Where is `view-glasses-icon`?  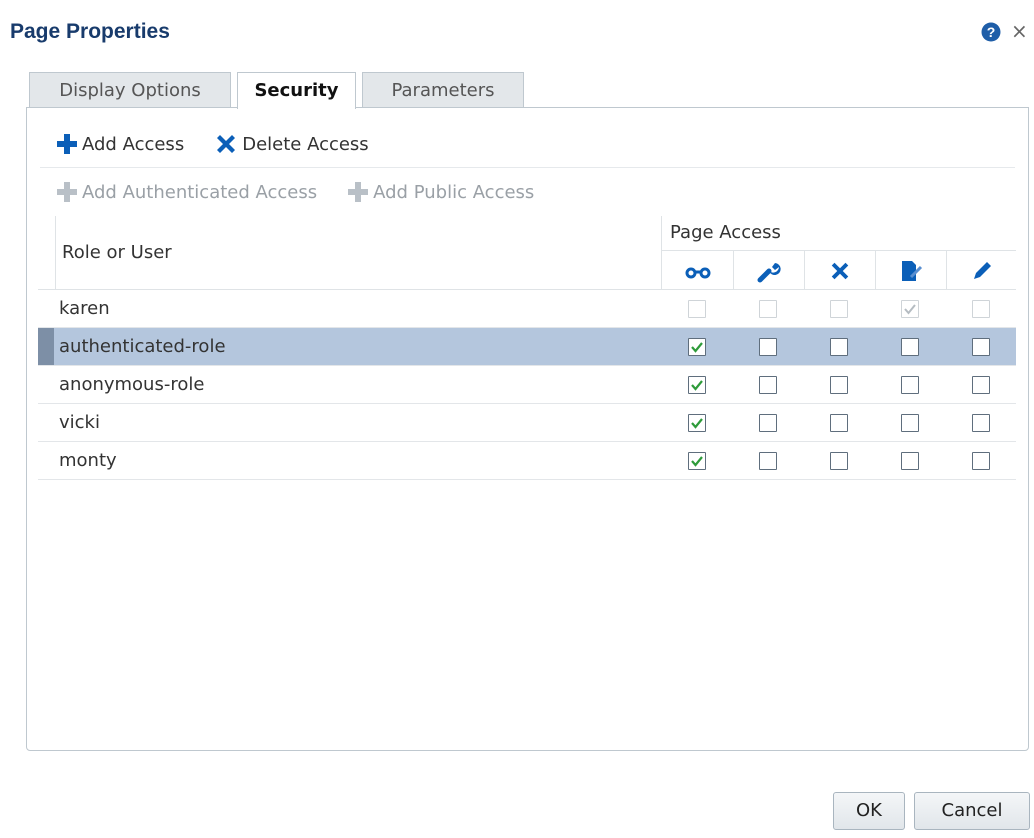
view-glasses-icon is located at coordinates (698, 271).